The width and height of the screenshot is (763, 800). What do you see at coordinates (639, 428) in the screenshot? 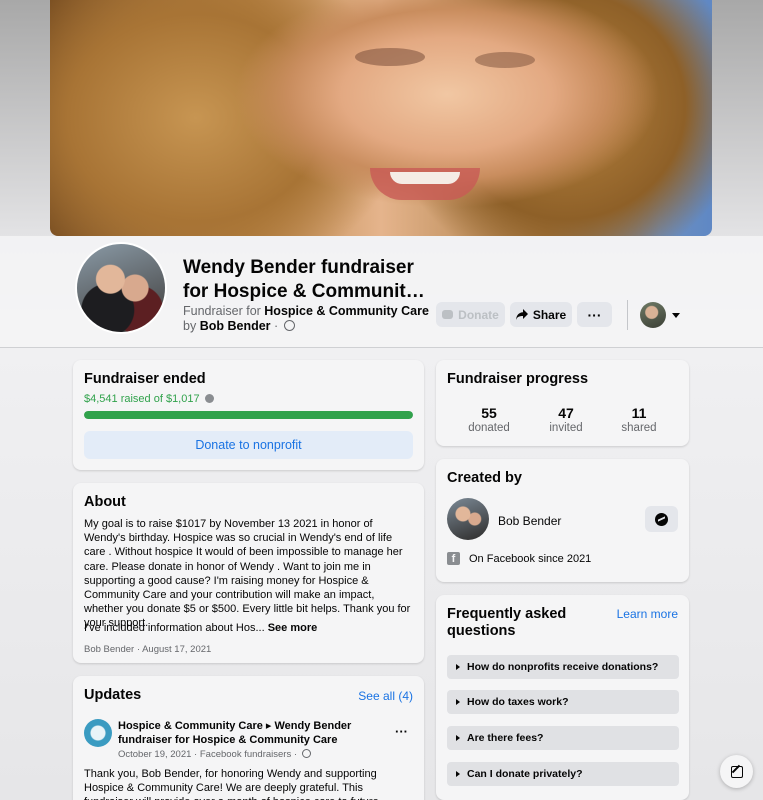
I see `stat-label: shared` at bounding box center [639, 428].